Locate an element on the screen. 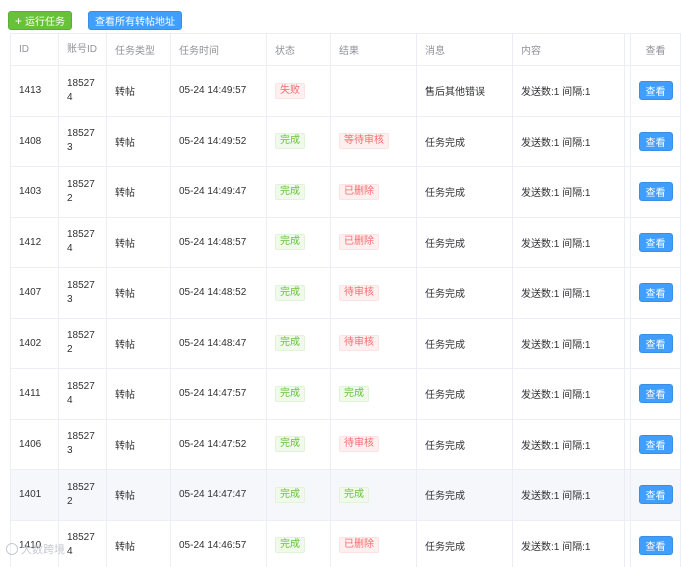 The width and height of the screenshot is (681, 567). column-header-id: ID is located at coordinates (35, 49).